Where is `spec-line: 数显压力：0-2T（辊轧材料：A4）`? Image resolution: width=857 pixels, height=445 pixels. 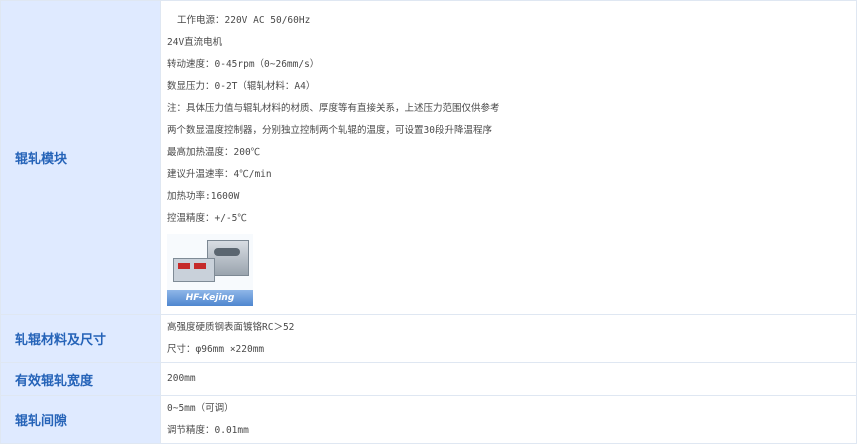
spec-line: 数显压力：0-2T（辊轧材料：A4） is located at coordinates (241, 86).